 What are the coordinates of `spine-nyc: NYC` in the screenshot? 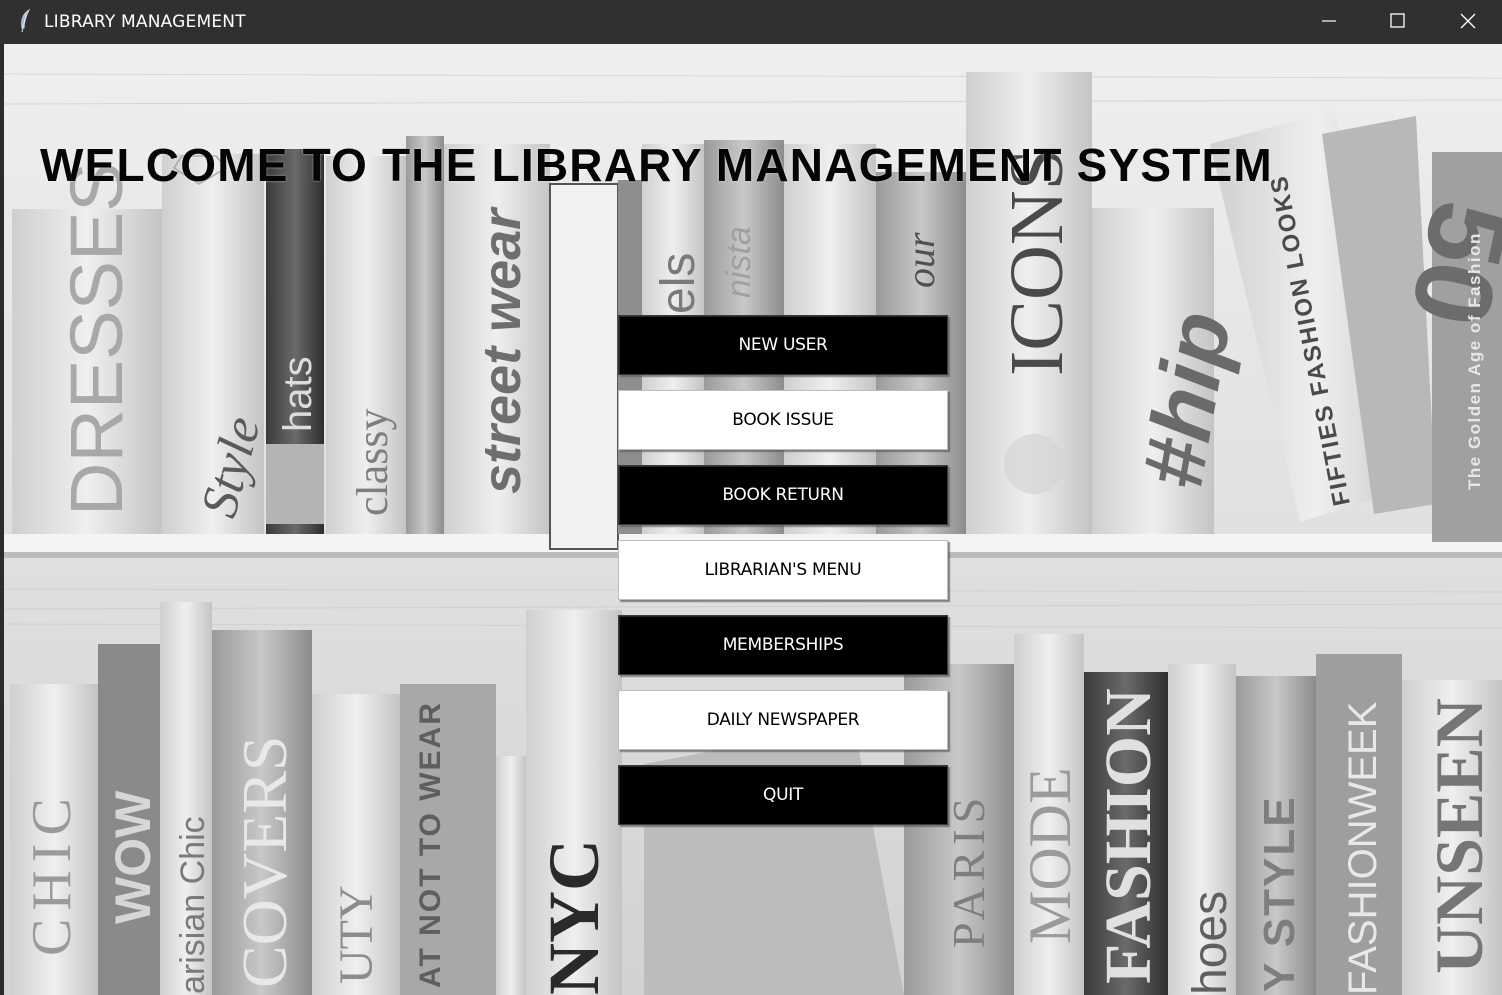 It's located at (574, 917).